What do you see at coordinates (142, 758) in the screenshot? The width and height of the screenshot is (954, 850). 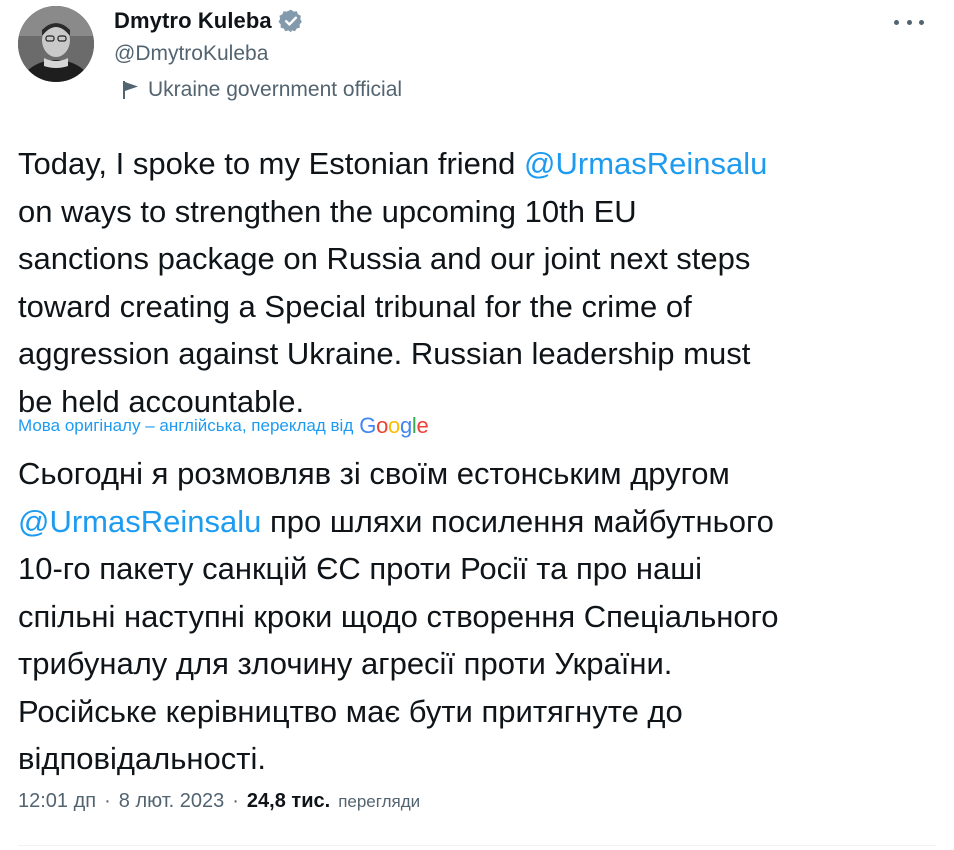 I see `text-line: відповідальності.` at bounding box center [142, 758].